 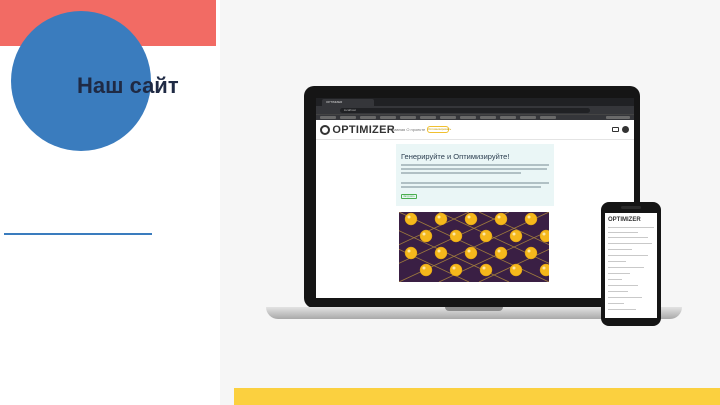 What do you see at coordinates (624, 220) in the screenshot?
I see `phone-site-logo: OPTIMIZER` at bounding box center [624, 220].